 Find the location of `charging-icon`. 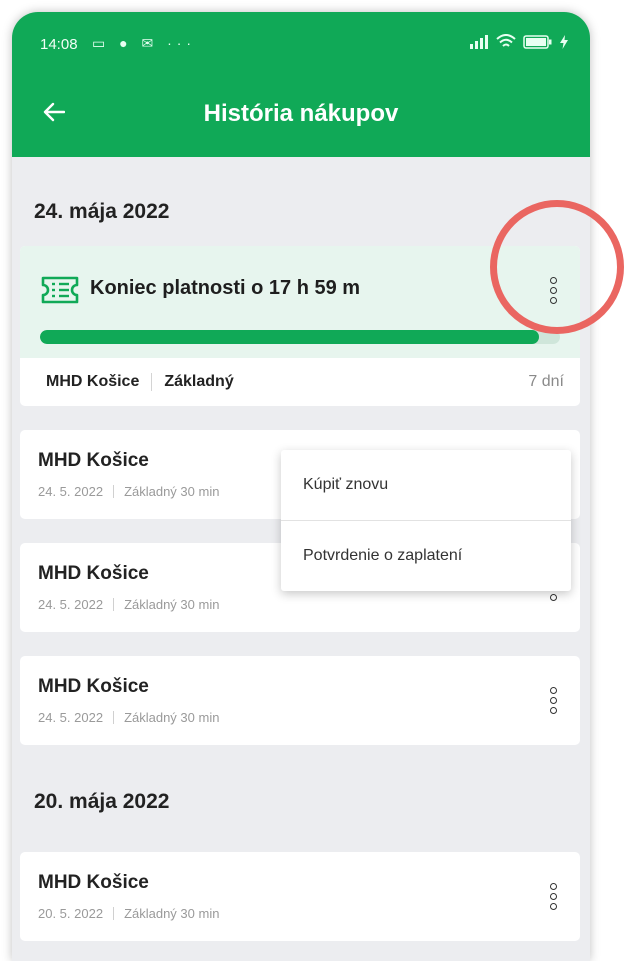

charging-icon is located at coordinates (564, 42).